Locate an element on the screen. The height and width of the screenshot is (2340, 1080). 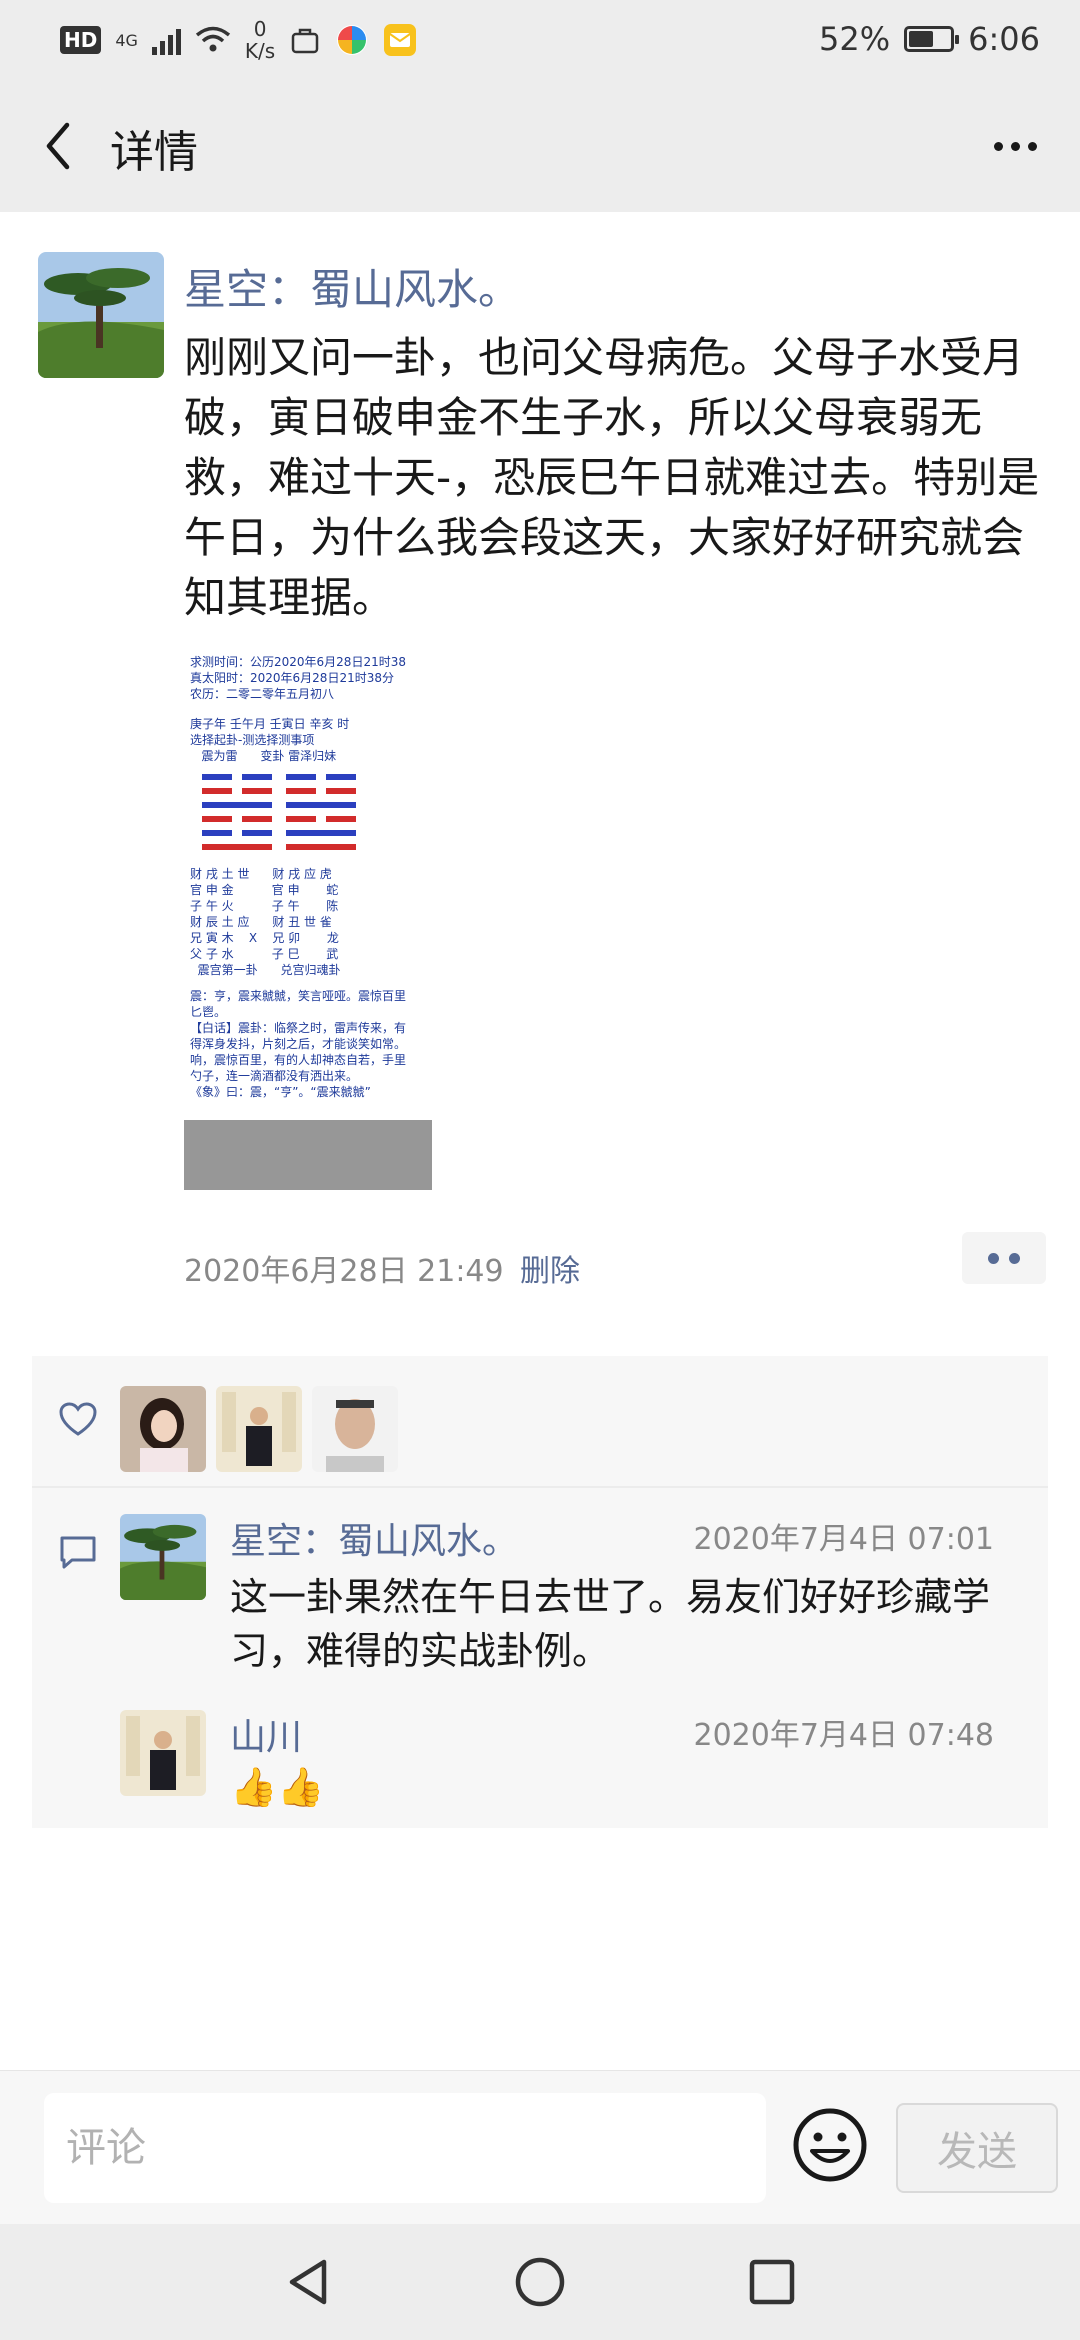
image-yao-line: 官 申 金 官 申 蛇 is located at coordinates (264, 890).